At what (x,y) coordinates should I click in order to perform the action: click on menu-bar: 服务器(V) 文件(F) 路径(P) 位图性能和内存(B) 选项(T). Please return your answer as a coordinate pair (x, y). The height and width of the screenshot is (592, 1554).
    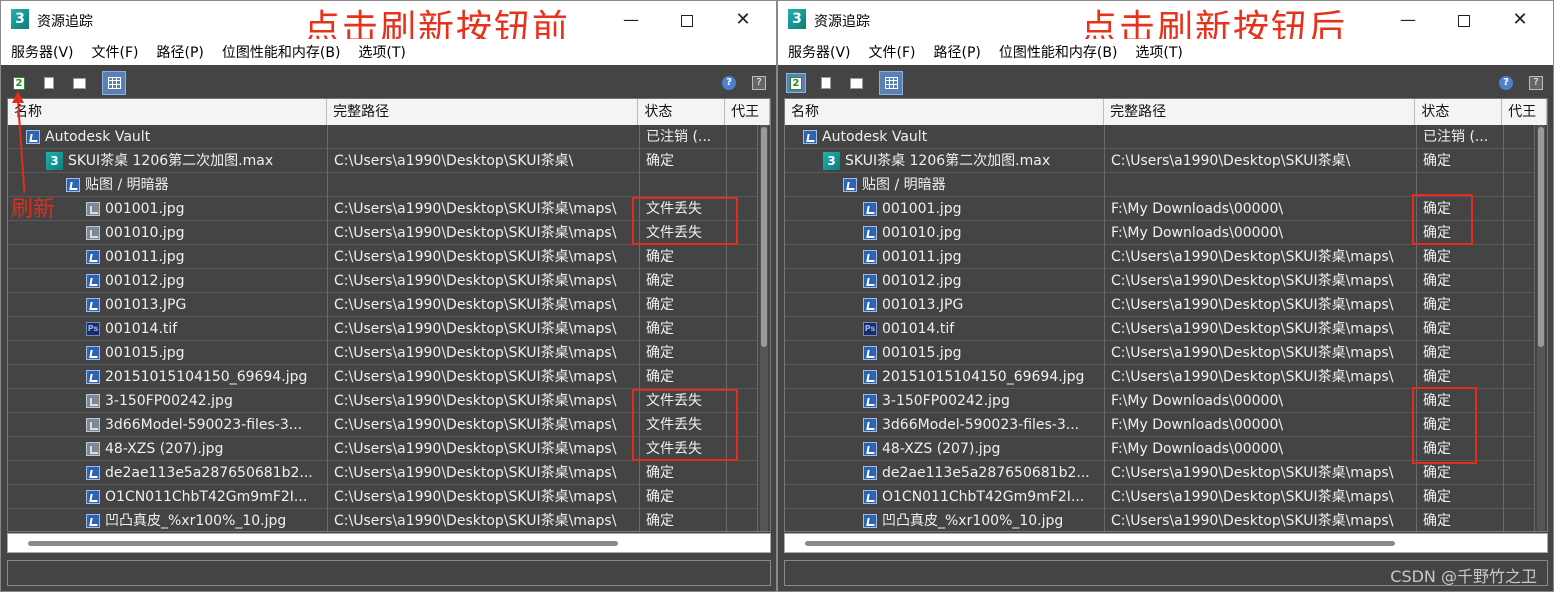
    Looking at the image, I should click on (388, 52).